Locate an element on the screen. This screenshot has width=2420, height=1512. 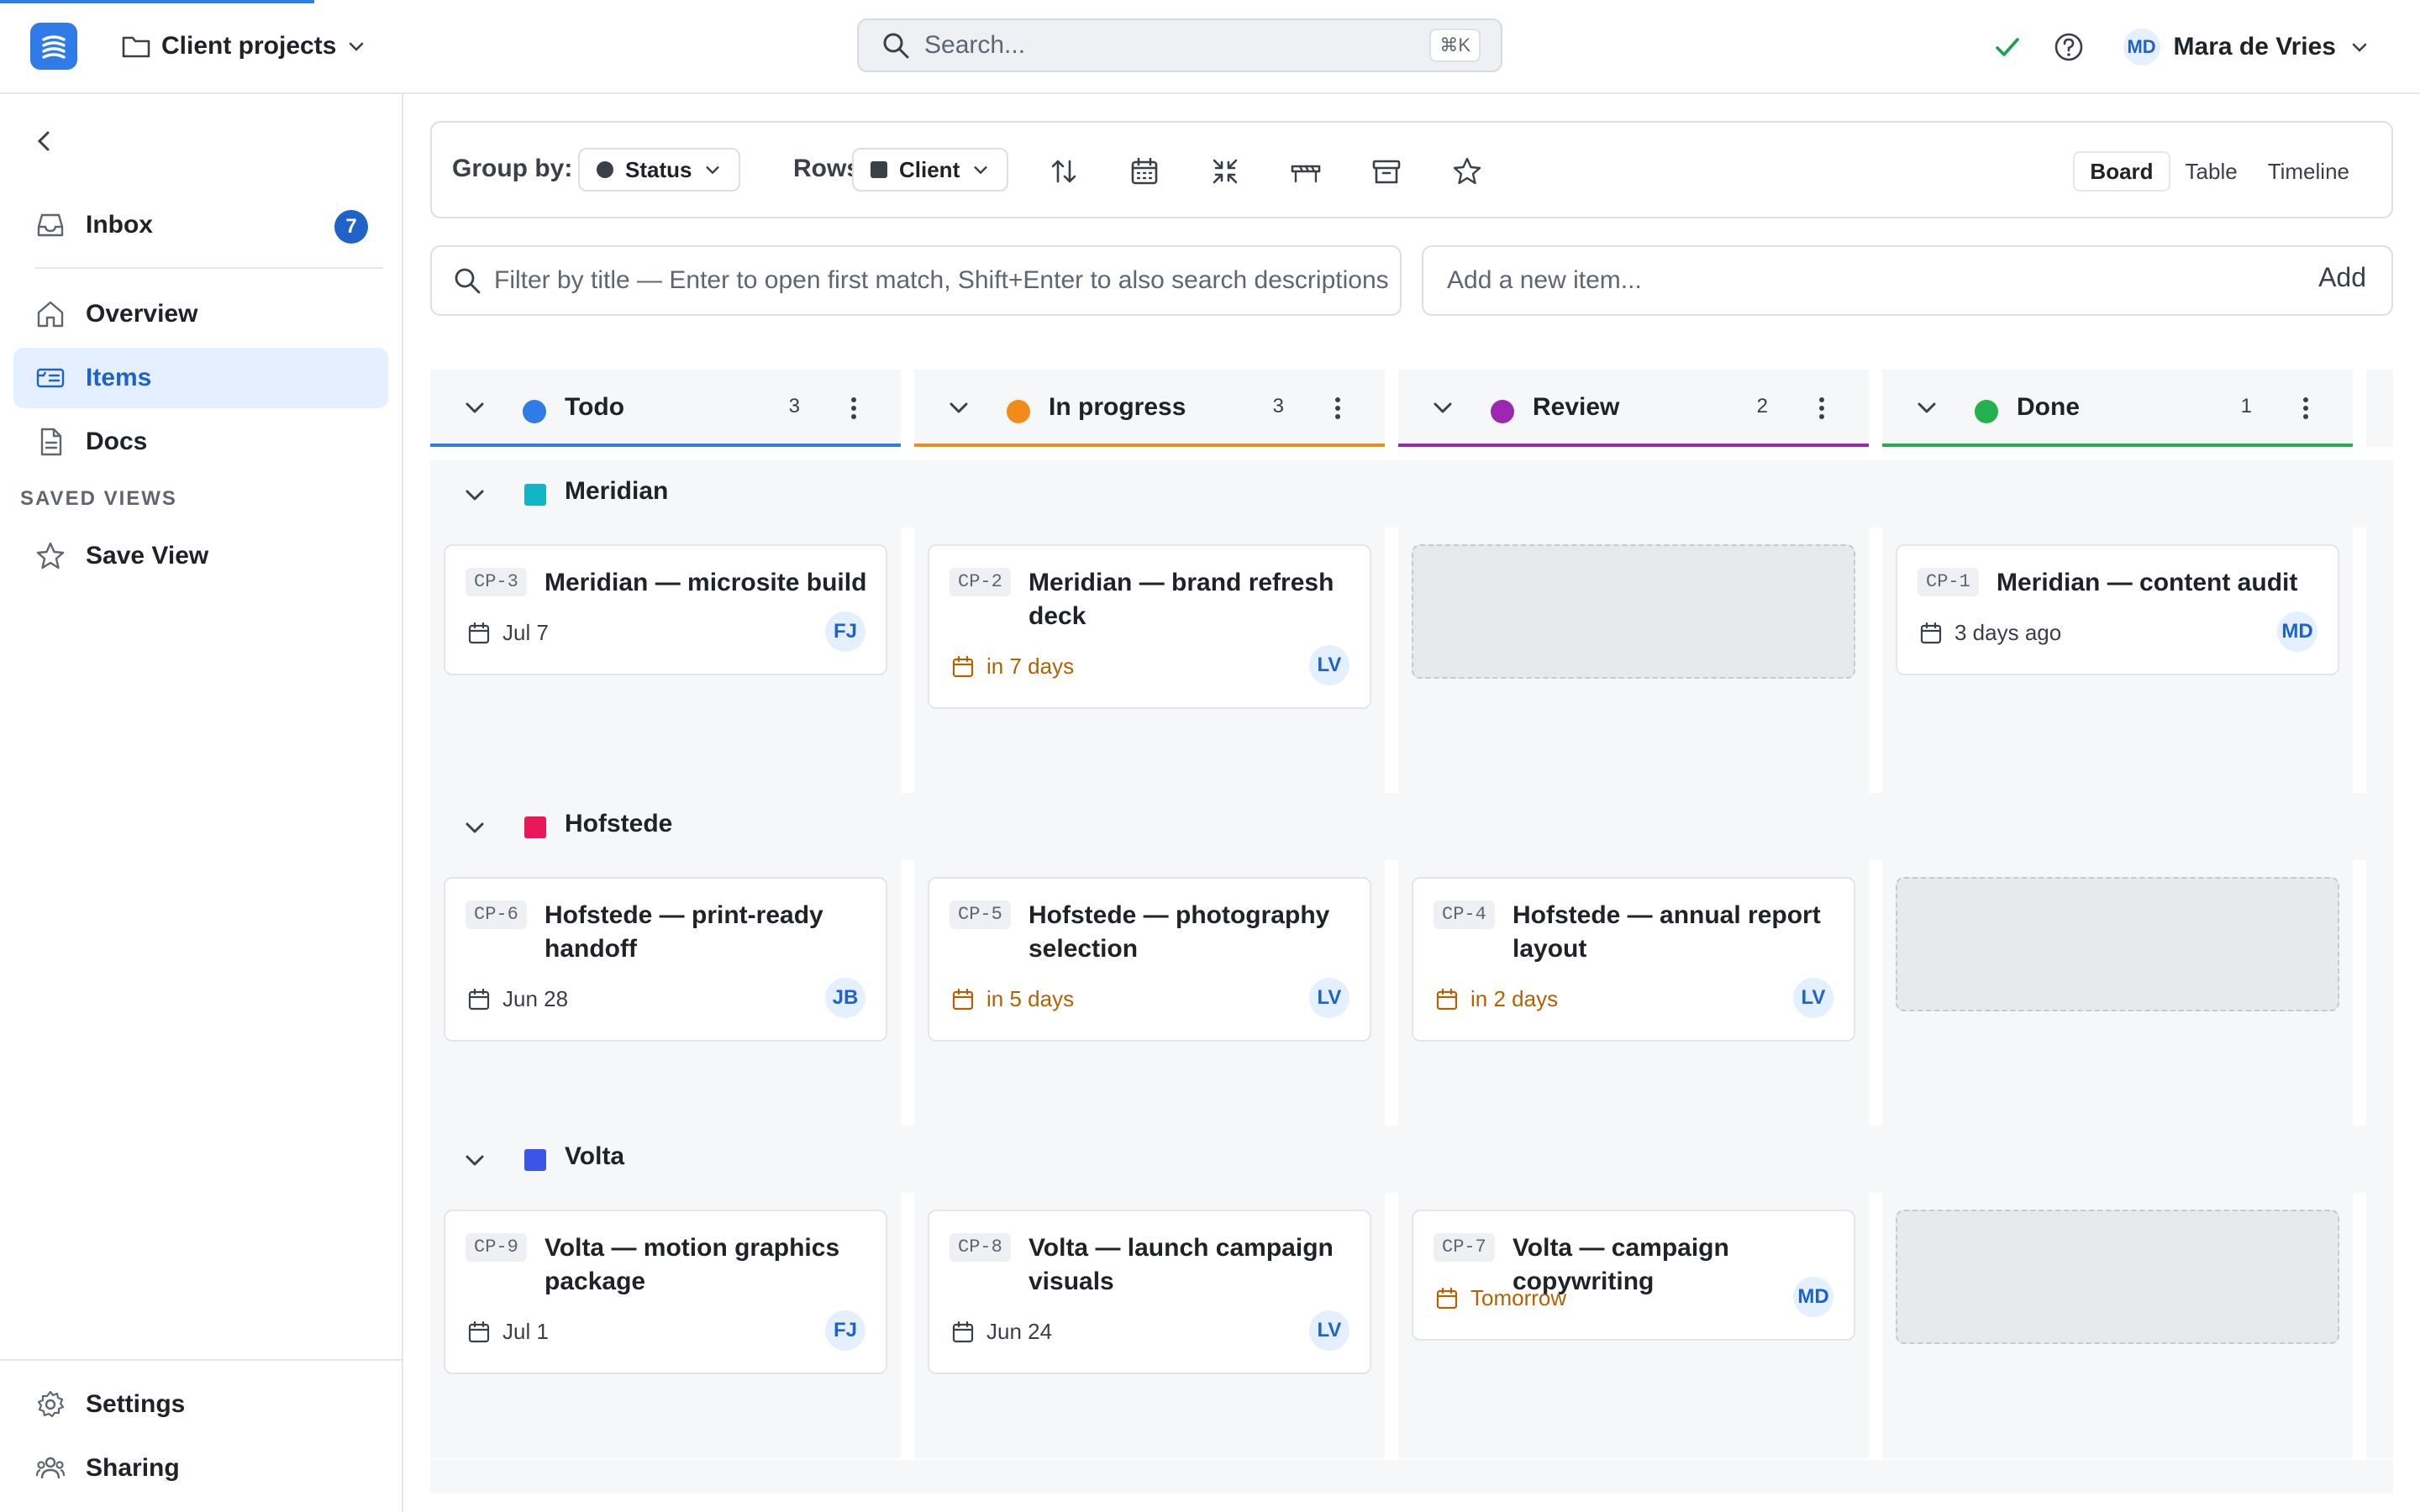
tab-table: Table is located at coordinates (2211, 171).